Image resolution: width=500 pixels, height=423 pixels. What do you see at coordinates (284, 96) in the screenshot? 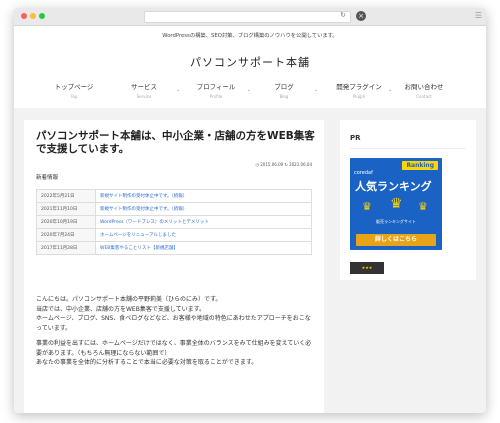
I see `nav-sublabel: Blog` at bounding box center [284, 96].